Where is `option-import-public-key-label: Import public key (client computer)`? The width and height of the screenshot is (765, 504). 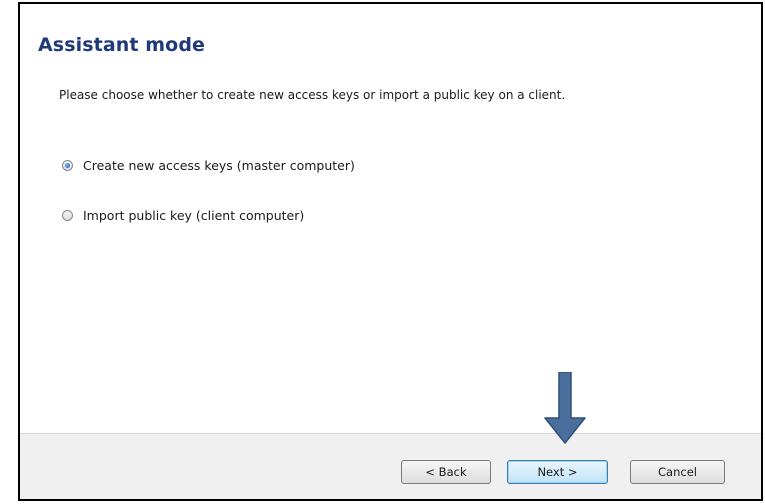
option-import-public-key-label: Import public key (client computer) is located at coordinates (194, 215).